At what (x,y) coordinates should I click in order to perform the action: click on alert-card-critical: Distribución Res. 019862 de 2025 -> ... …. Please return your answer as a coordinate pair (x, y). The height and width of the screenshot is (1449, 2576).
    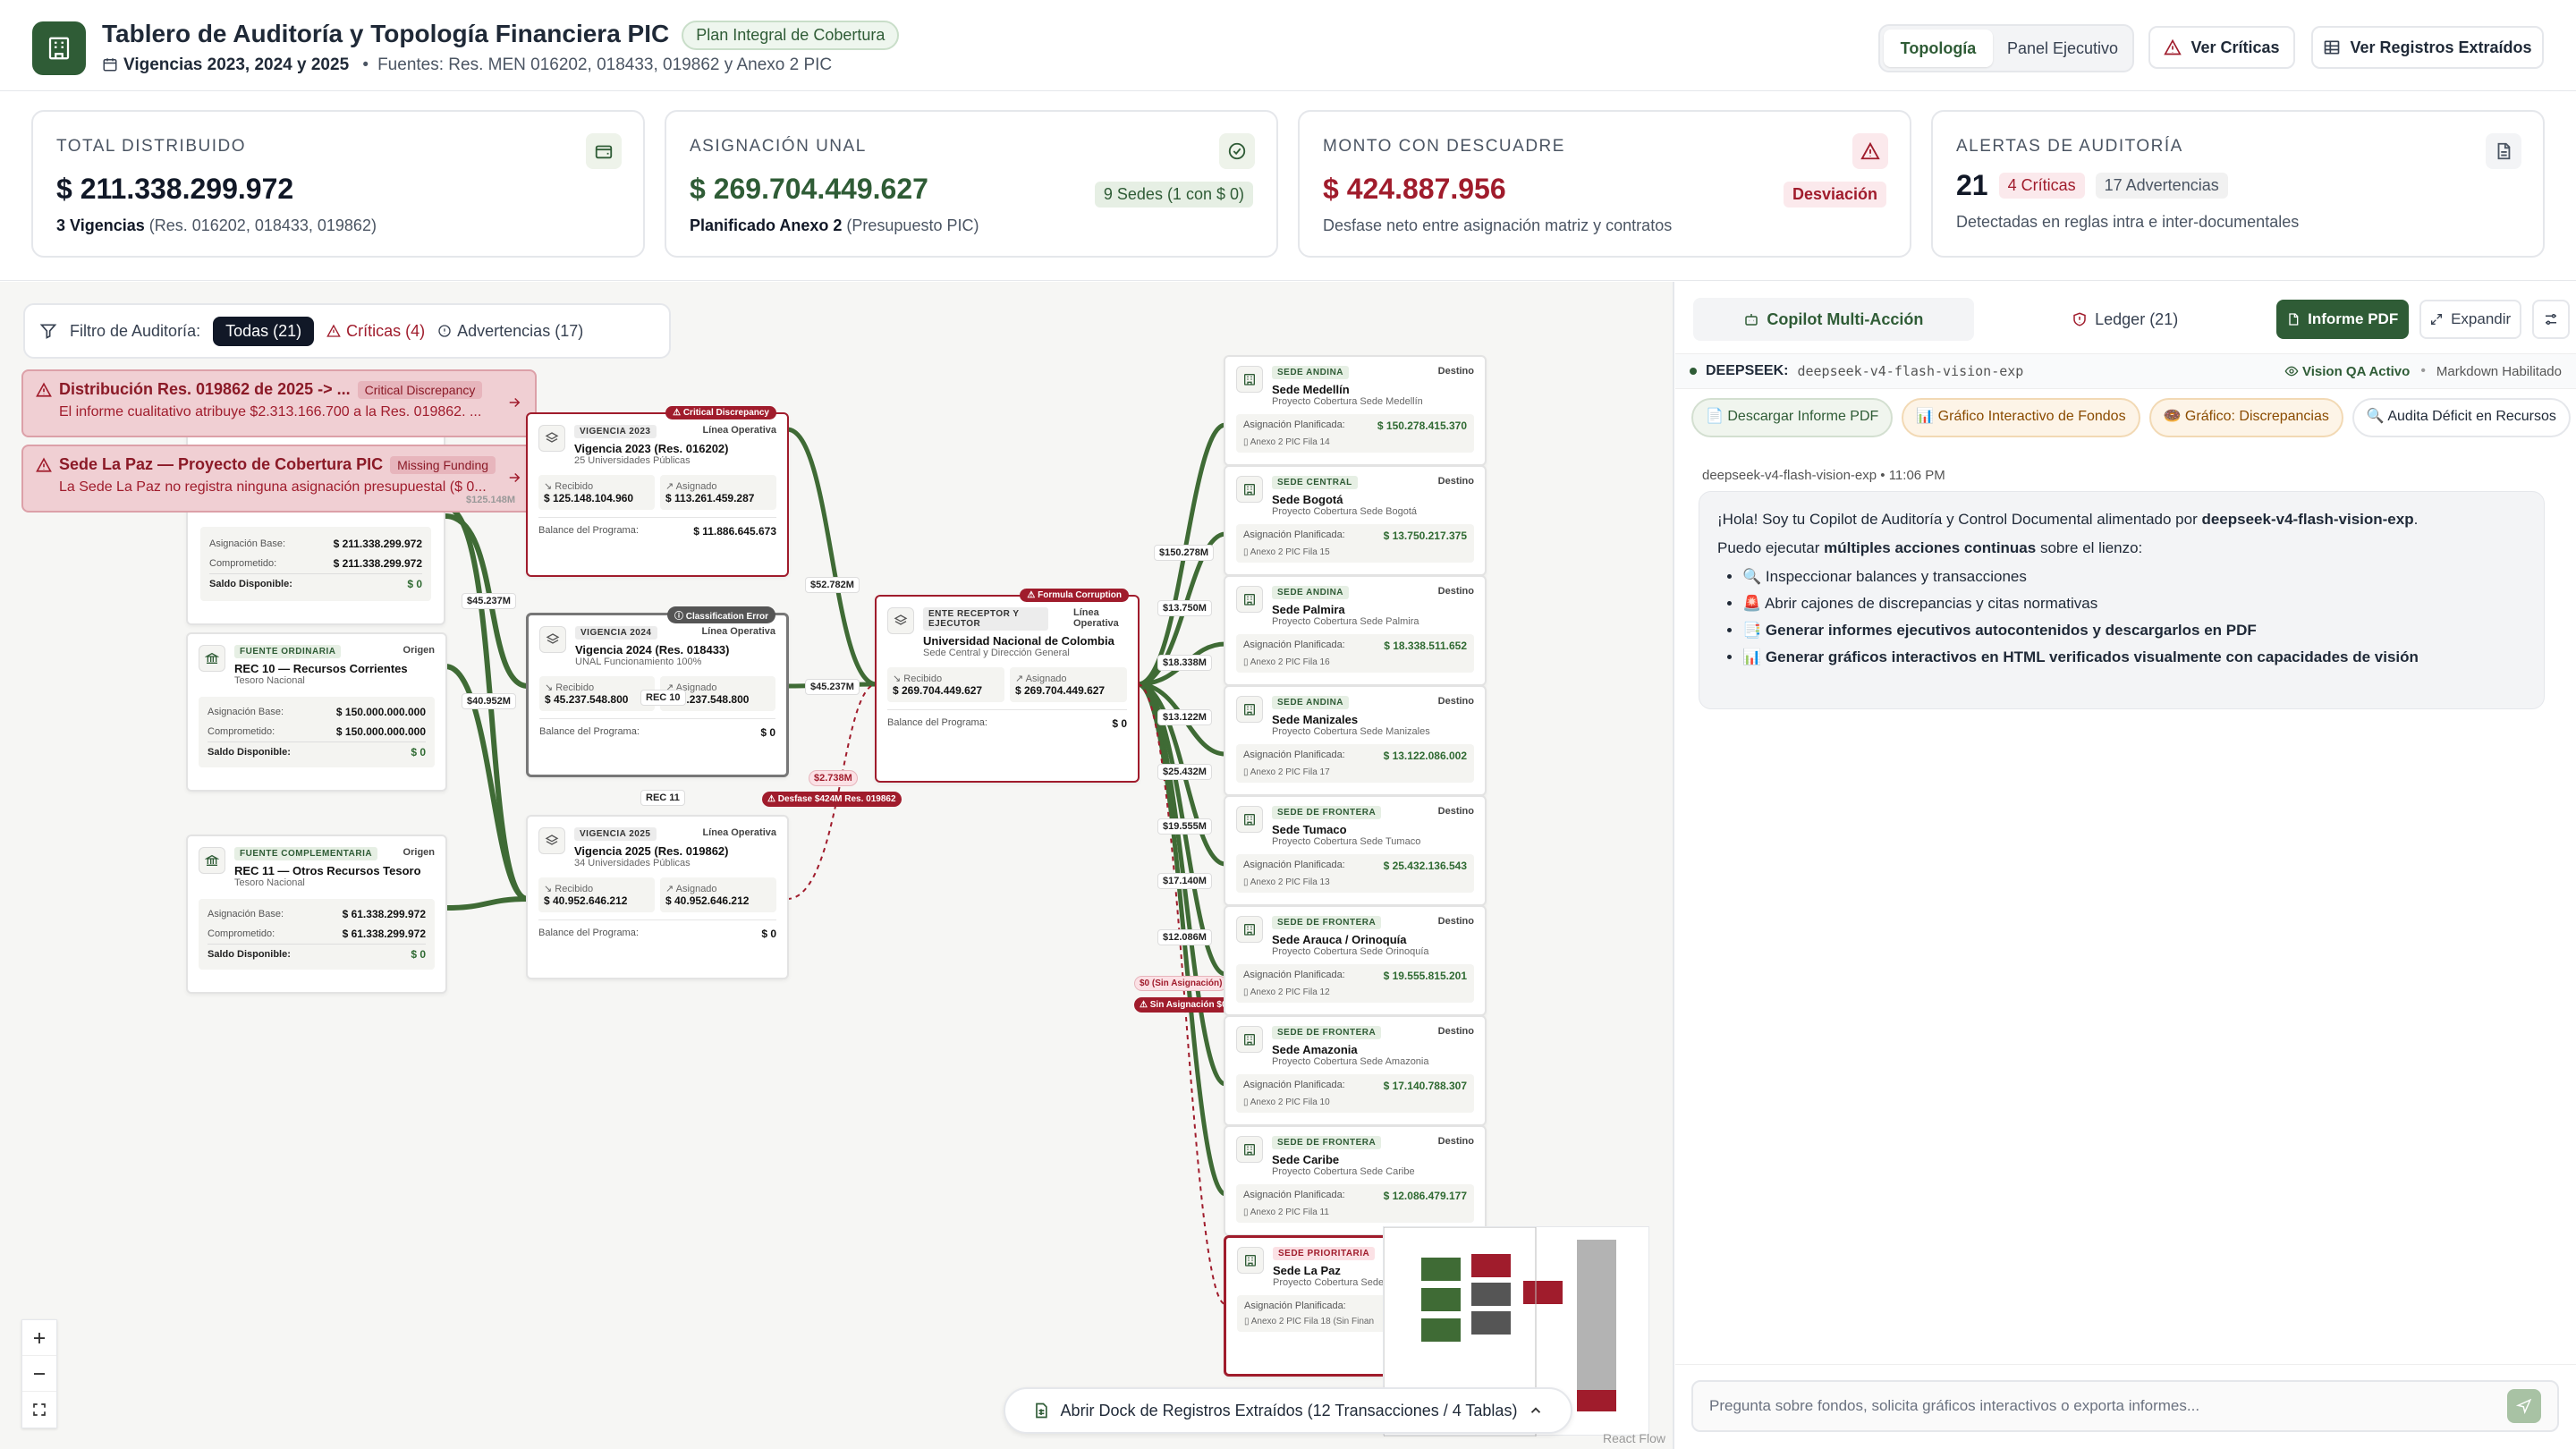
    Looking at the image, I should click on (279, 403).